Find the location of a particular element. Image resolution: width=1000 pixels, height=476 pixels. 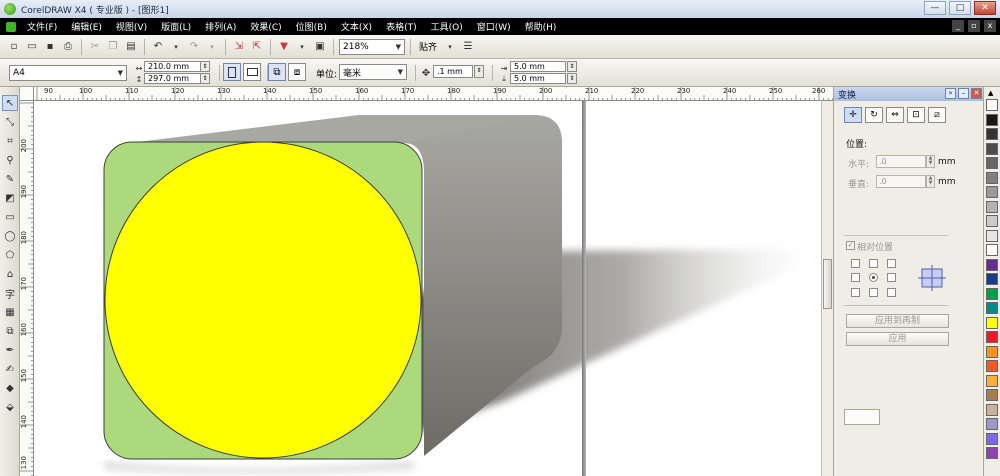

menu-tools: 工具(O) is located at coordinates (447, 26).